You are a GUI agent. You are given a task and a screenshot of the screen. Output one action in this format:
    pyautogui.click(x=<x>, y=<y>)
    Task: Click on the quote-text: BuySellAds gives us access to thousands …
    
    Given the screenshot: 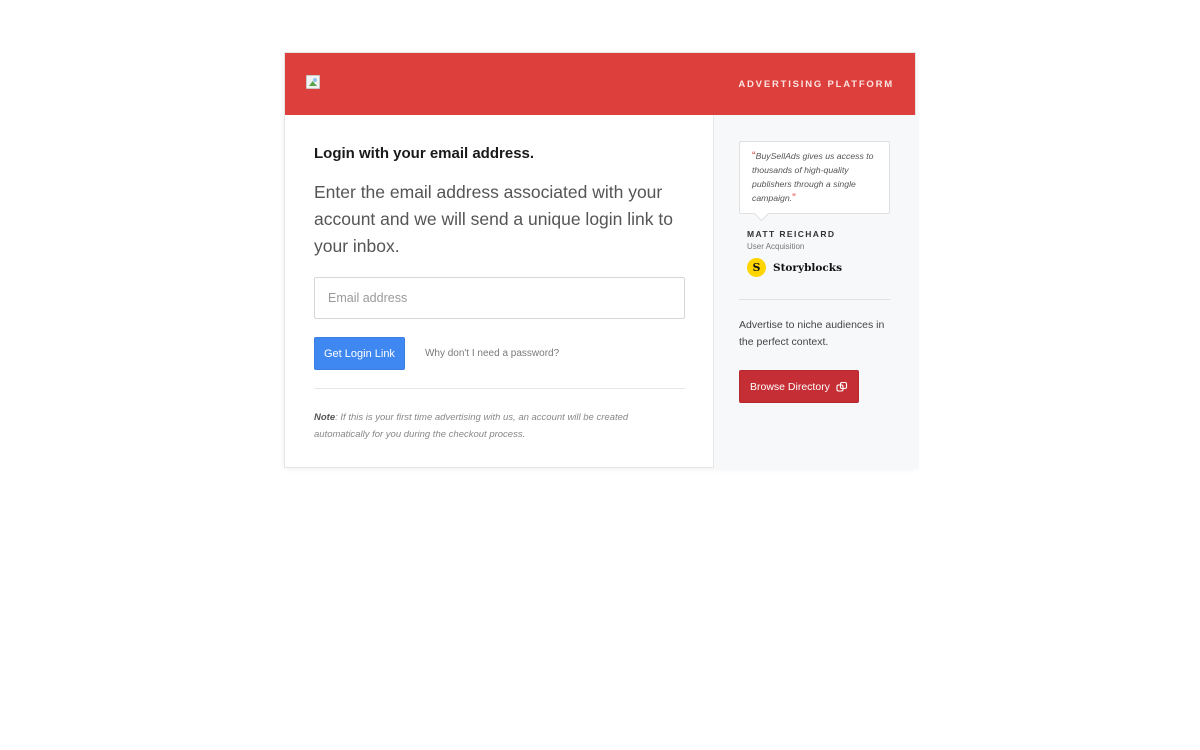 What is the action you would take?
    pyautogui.click(x=813, y=177)
    